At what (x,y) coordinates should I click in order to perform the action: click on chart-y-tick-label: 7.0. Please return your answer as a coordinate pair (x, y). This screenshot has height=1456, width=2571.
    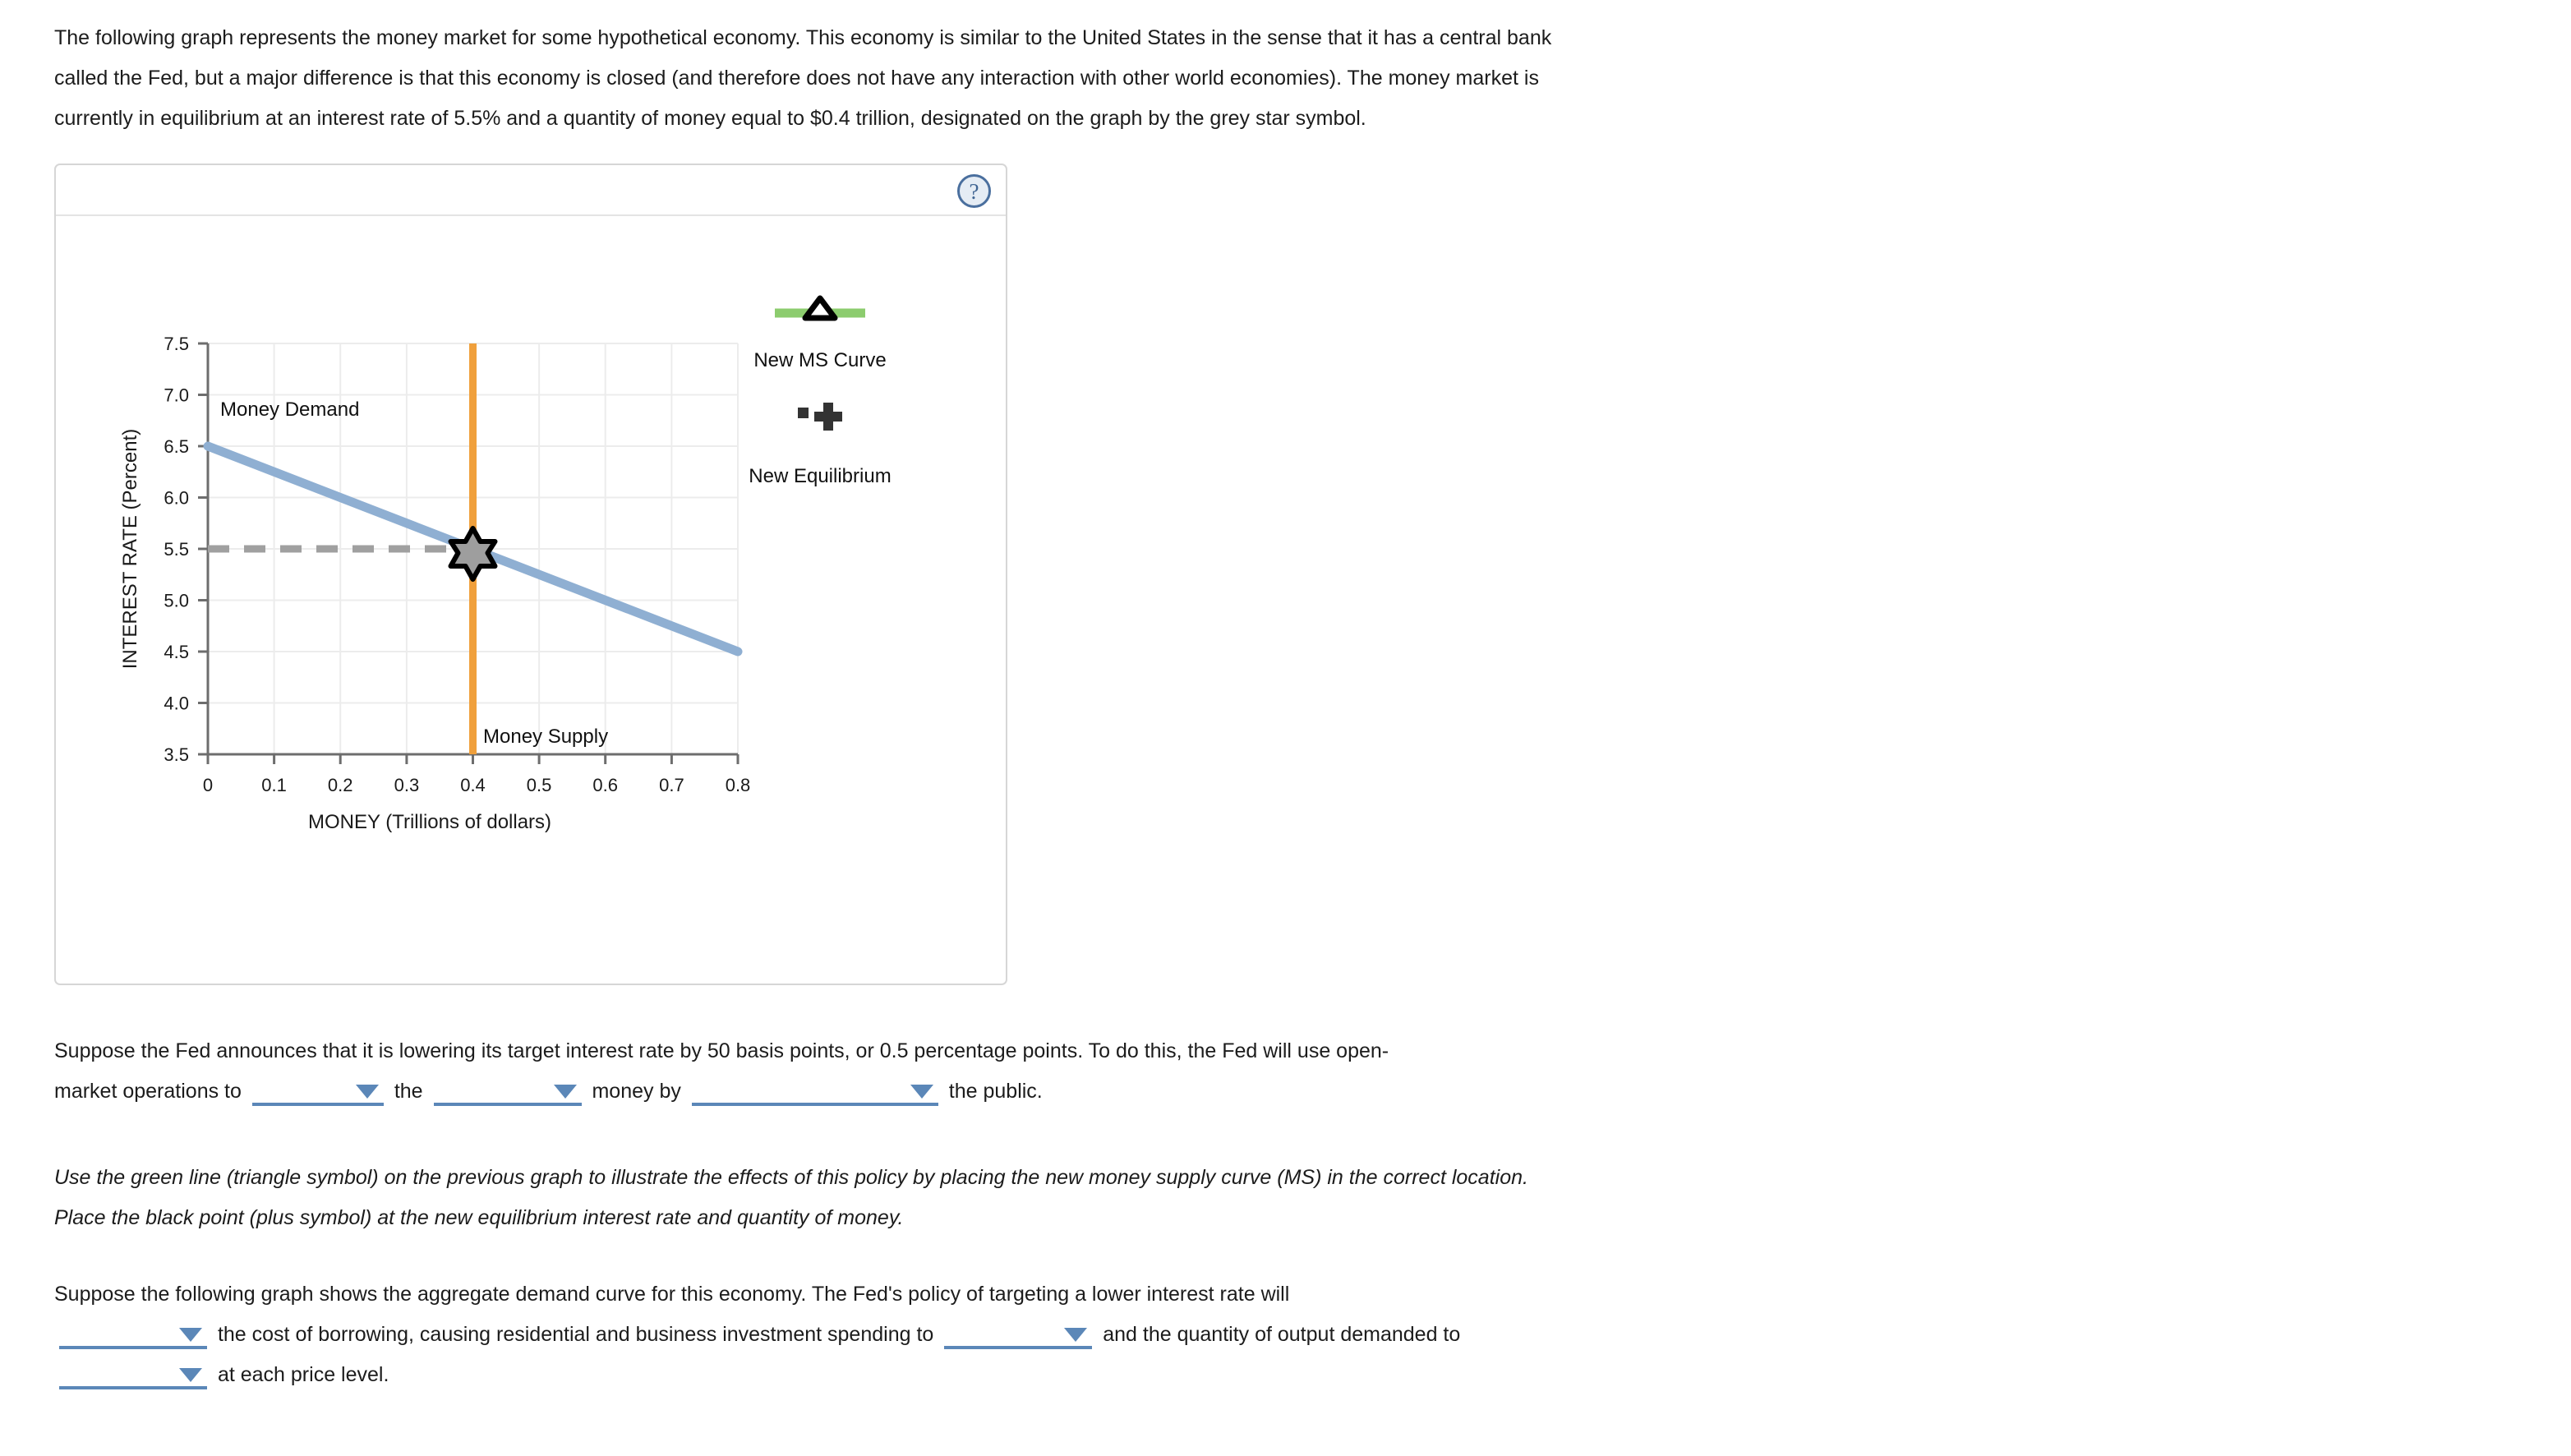
    Looking at the image, I should click on (176, 395).